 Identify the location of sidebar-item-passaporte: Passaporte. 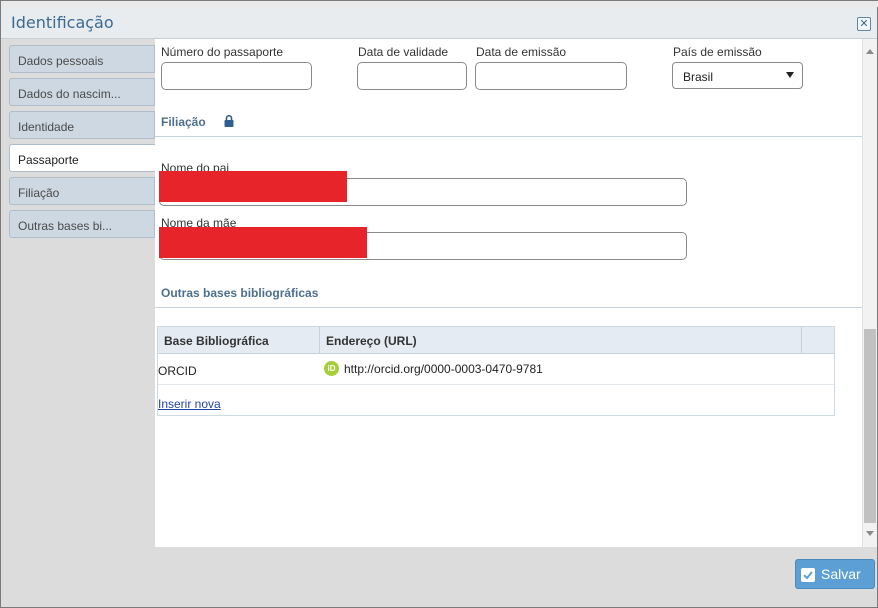
(82, 158).